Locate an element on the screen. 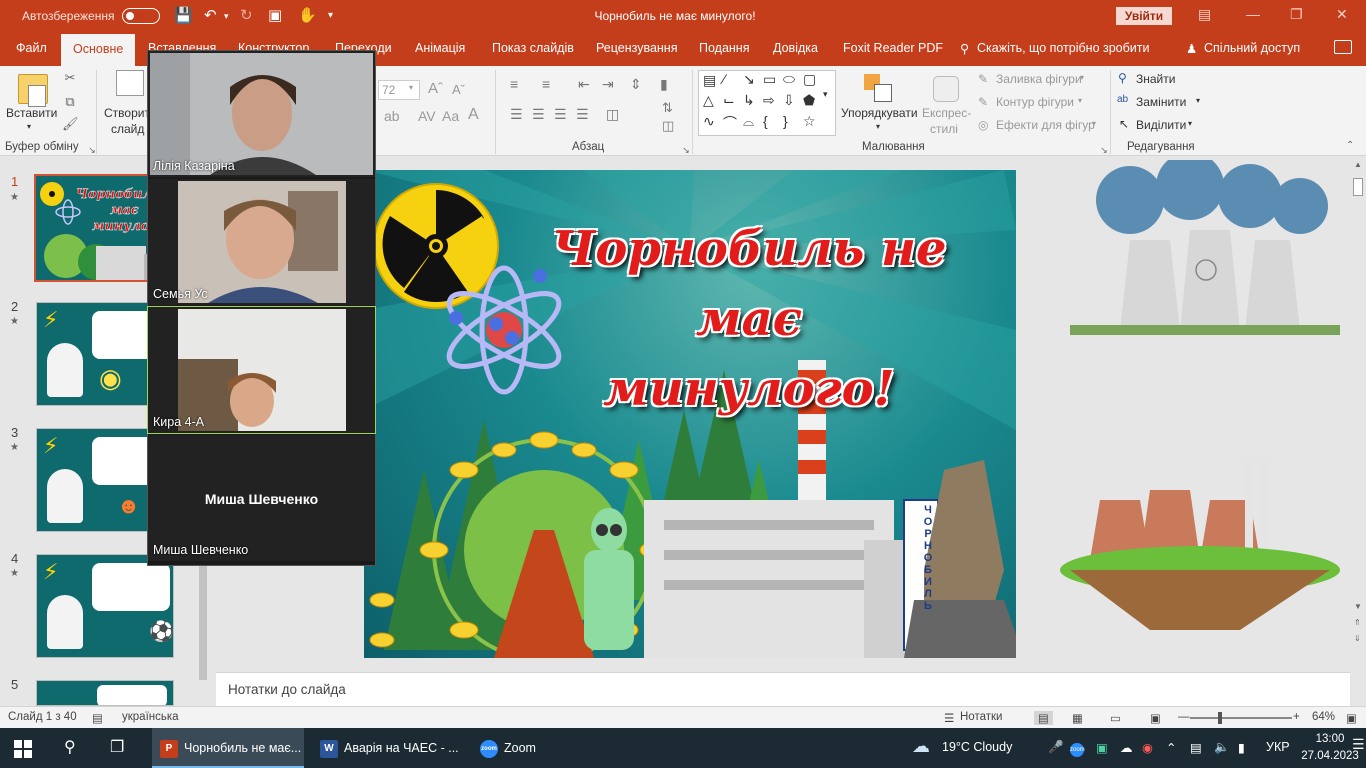 The width and height of the screenshot is (1366, 768). redo-icon: ↻ is located at coordinates (246, 15).